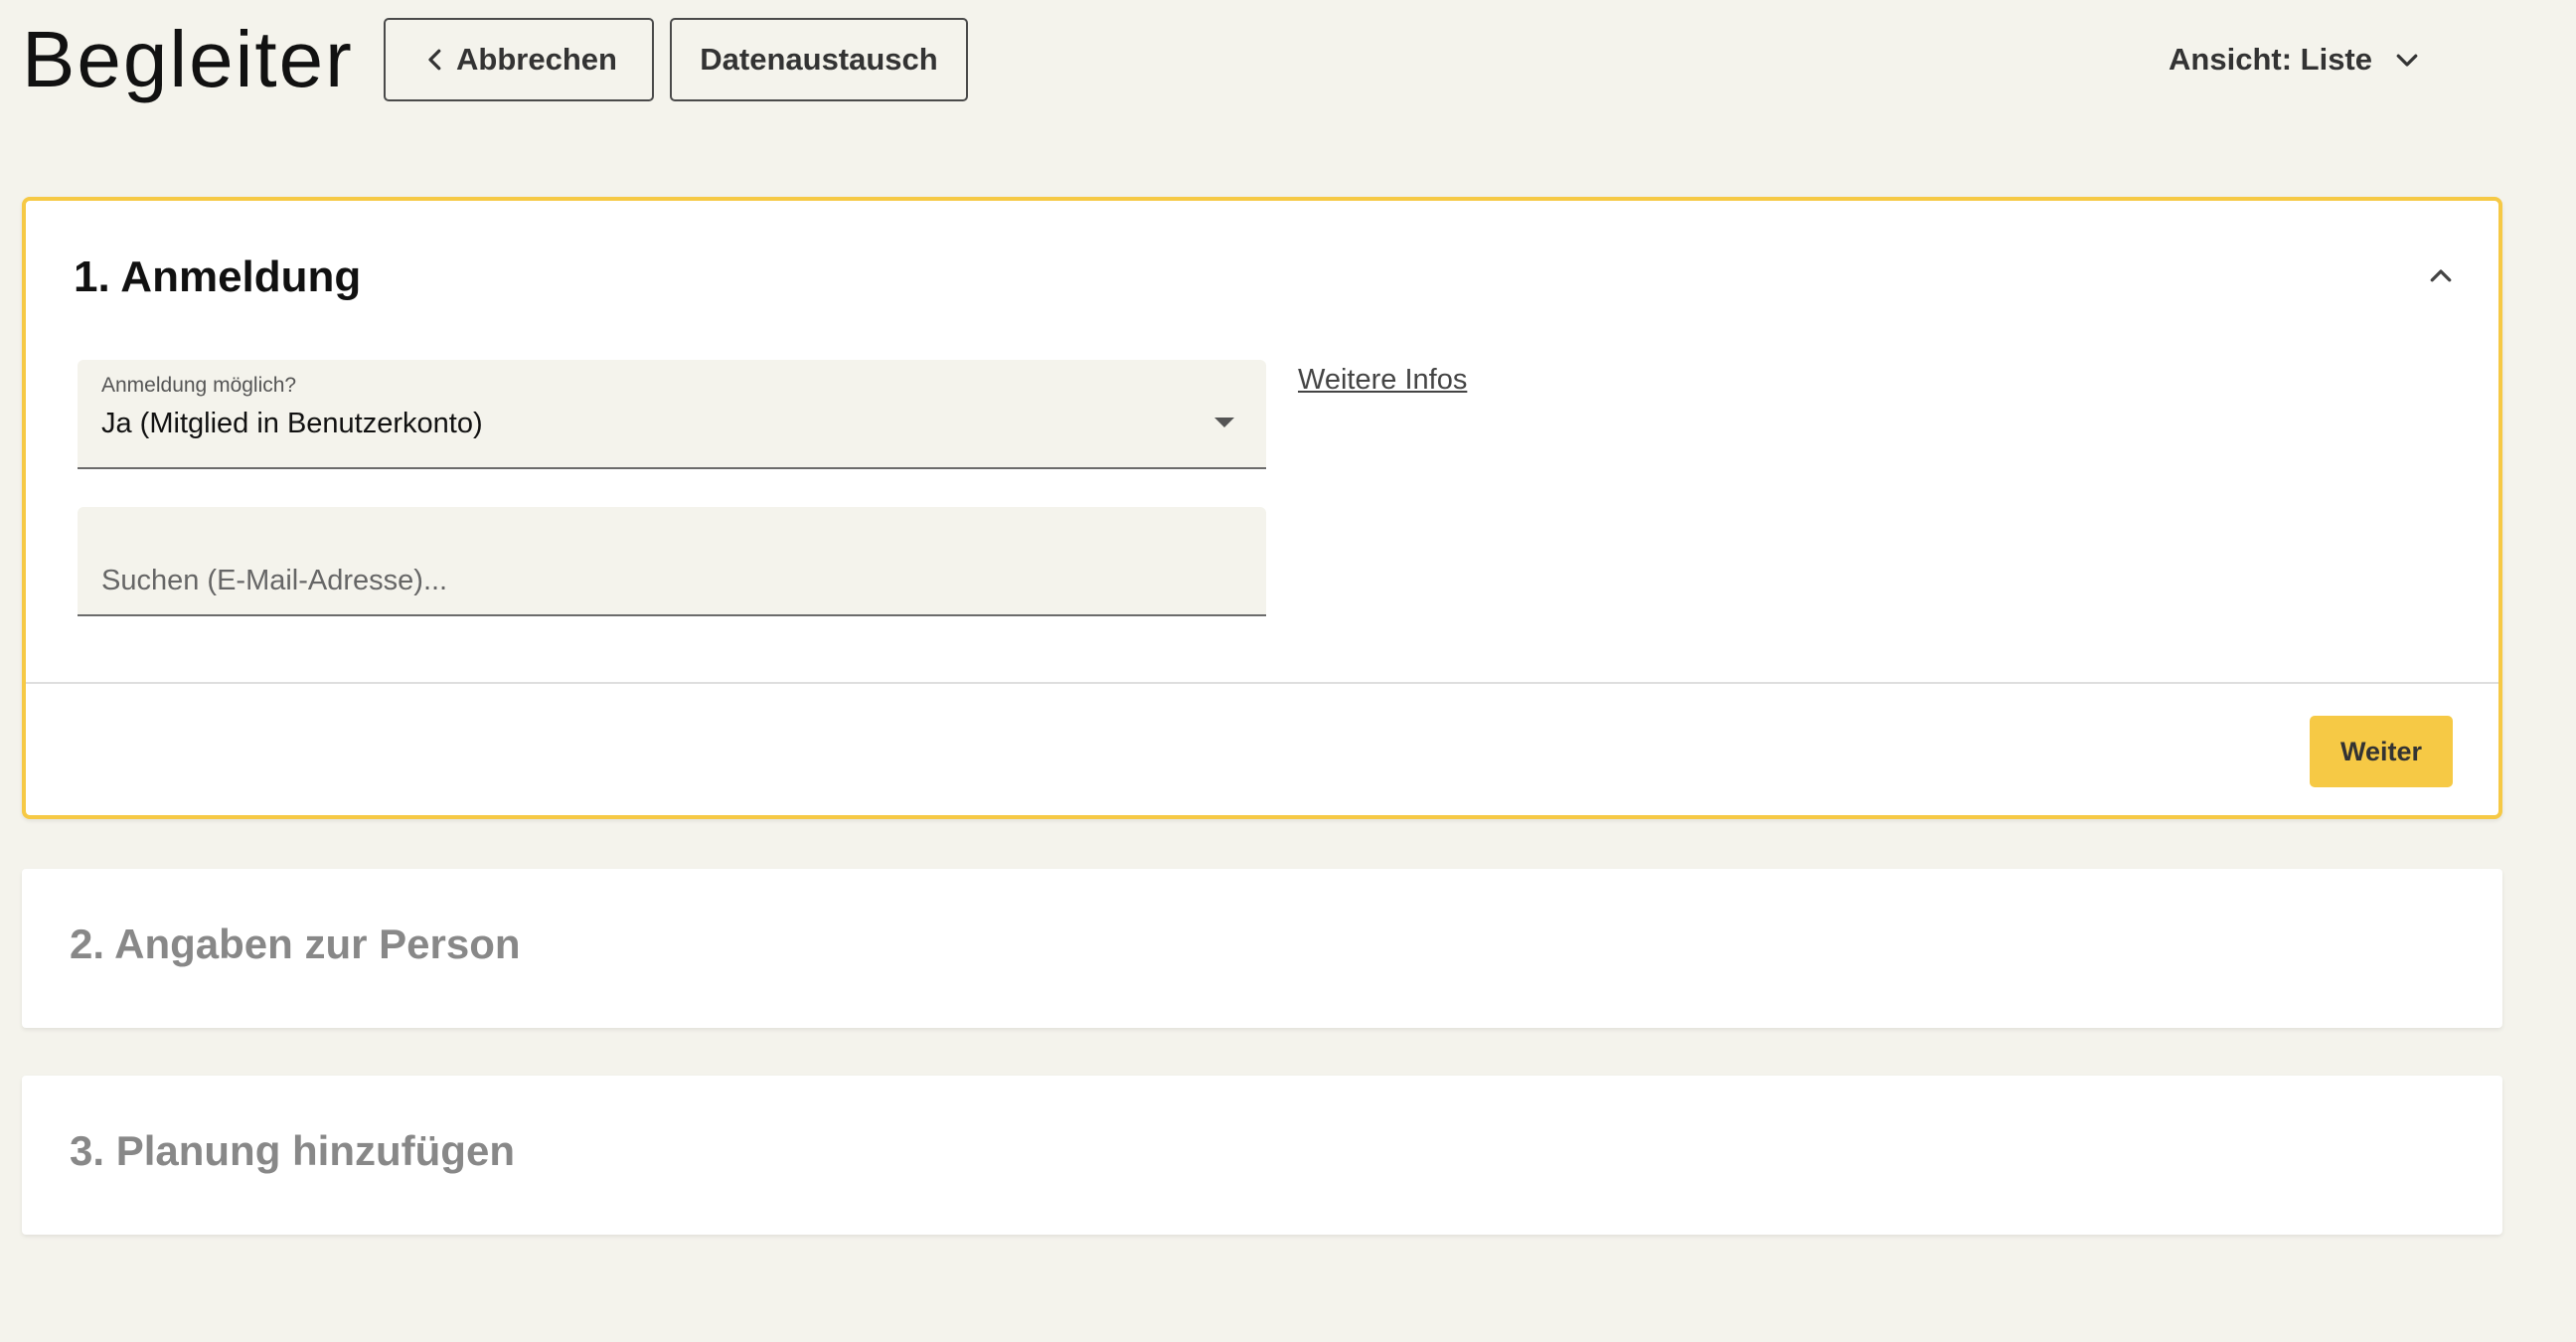 Image resolution: width=2576 pixels, height=1342 pixels. I want to click on data-exchange-button: Datenaustausch, so click(819, 60).